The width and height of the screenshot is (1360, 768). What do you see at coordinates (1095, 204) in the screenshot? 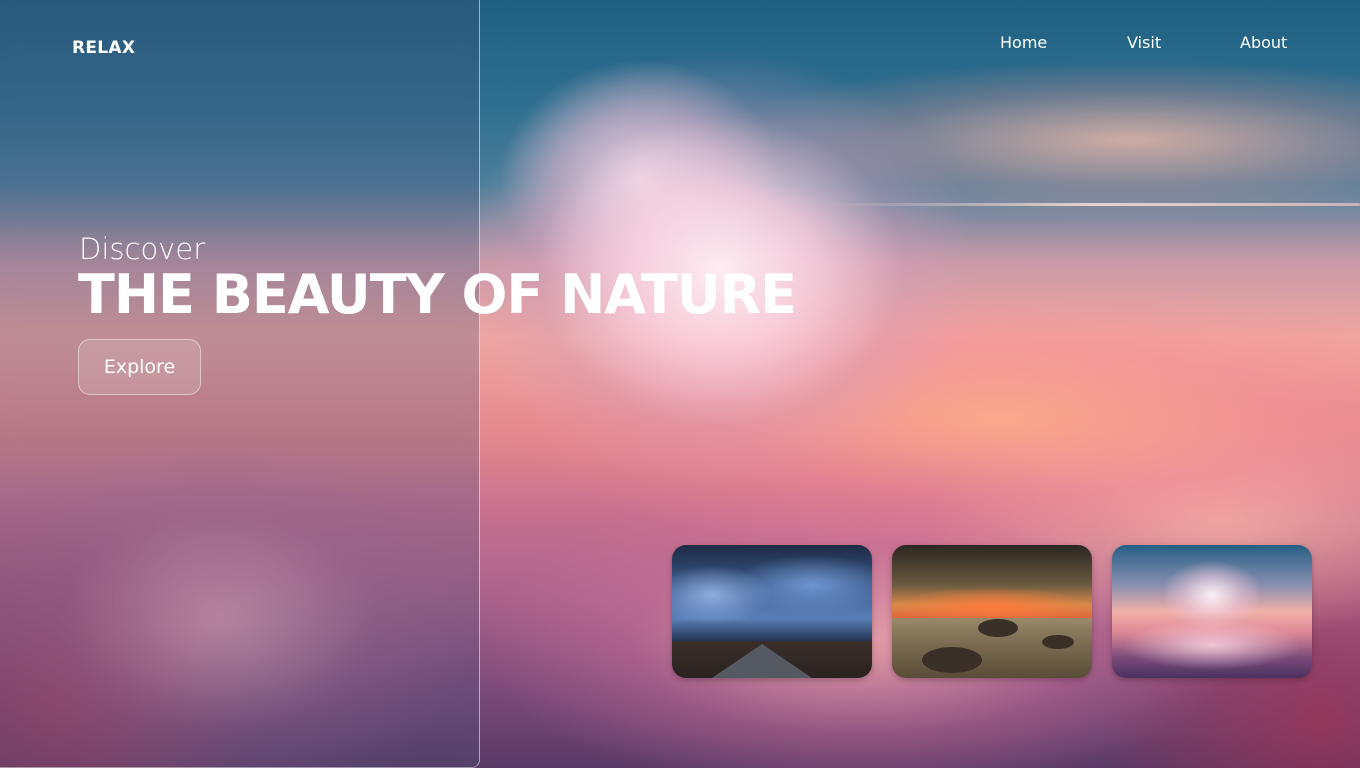
I see `cloud-streak` at bounding box center [1095, 204].